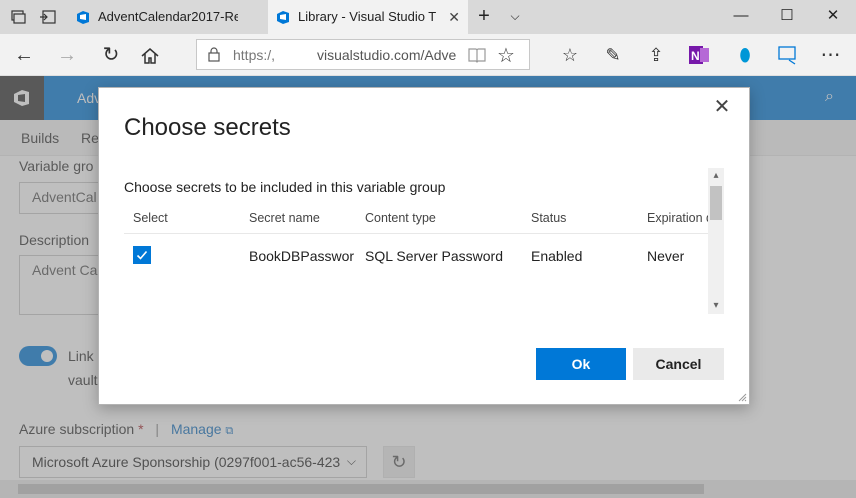 This screenshot has width=856, height=498. Describe the element at coordinates (716, 241) in the screenshot. I see `grid-vertical-scrollbar: ▴ ▾` at that location.